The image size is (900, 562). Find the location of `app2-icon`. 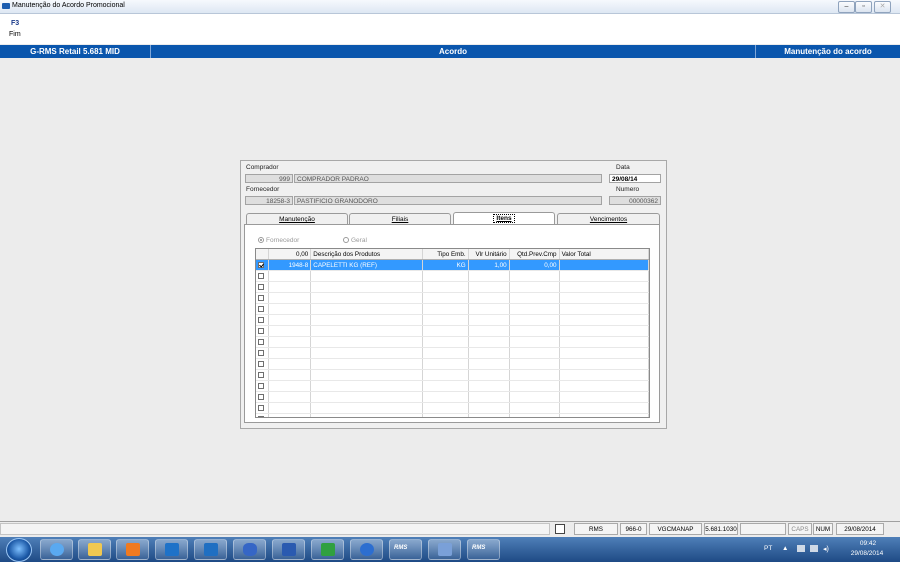

app2-icon is located at coordinates (367, 549).